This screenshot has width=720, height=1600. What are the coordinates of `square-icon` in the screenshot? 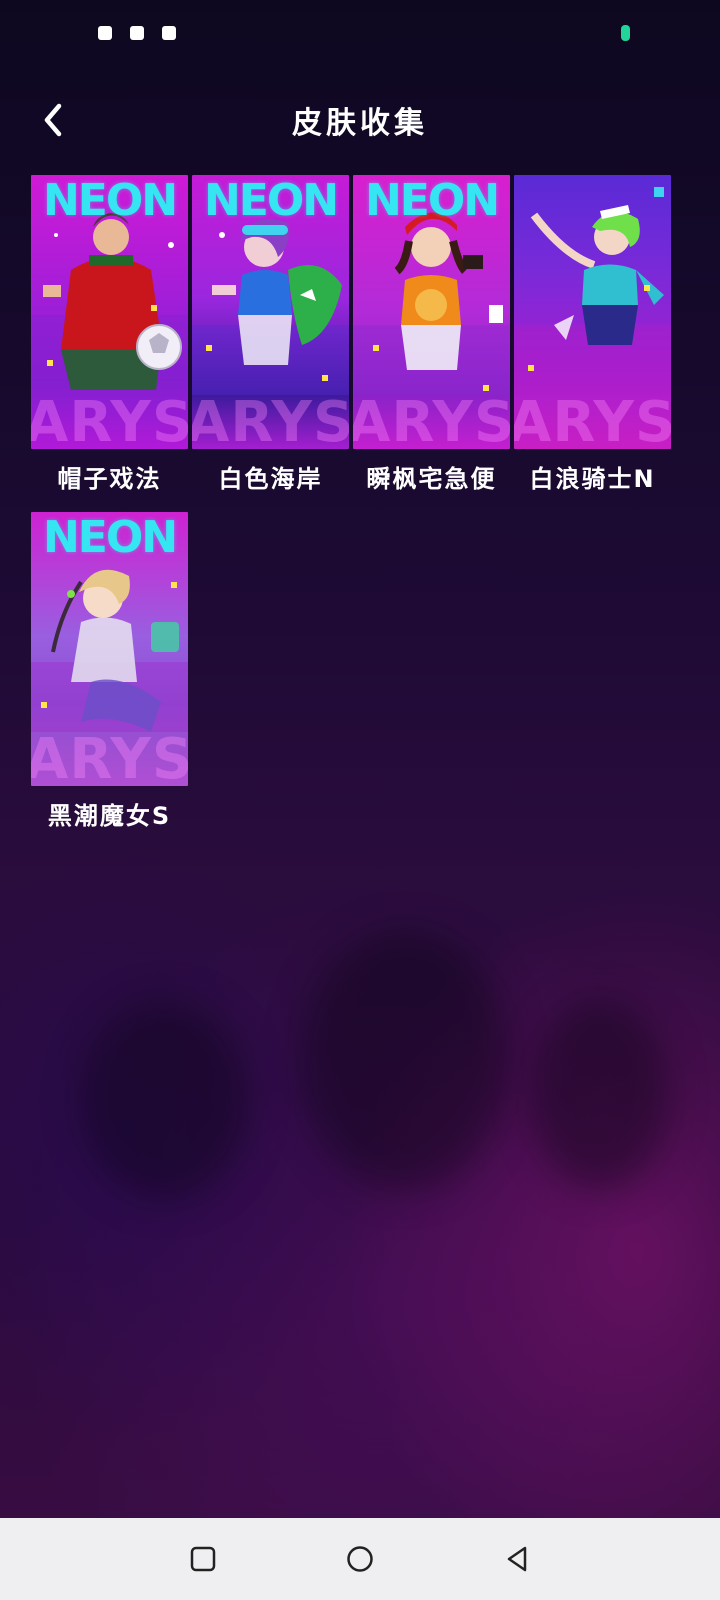 It's located at (203, 1559).